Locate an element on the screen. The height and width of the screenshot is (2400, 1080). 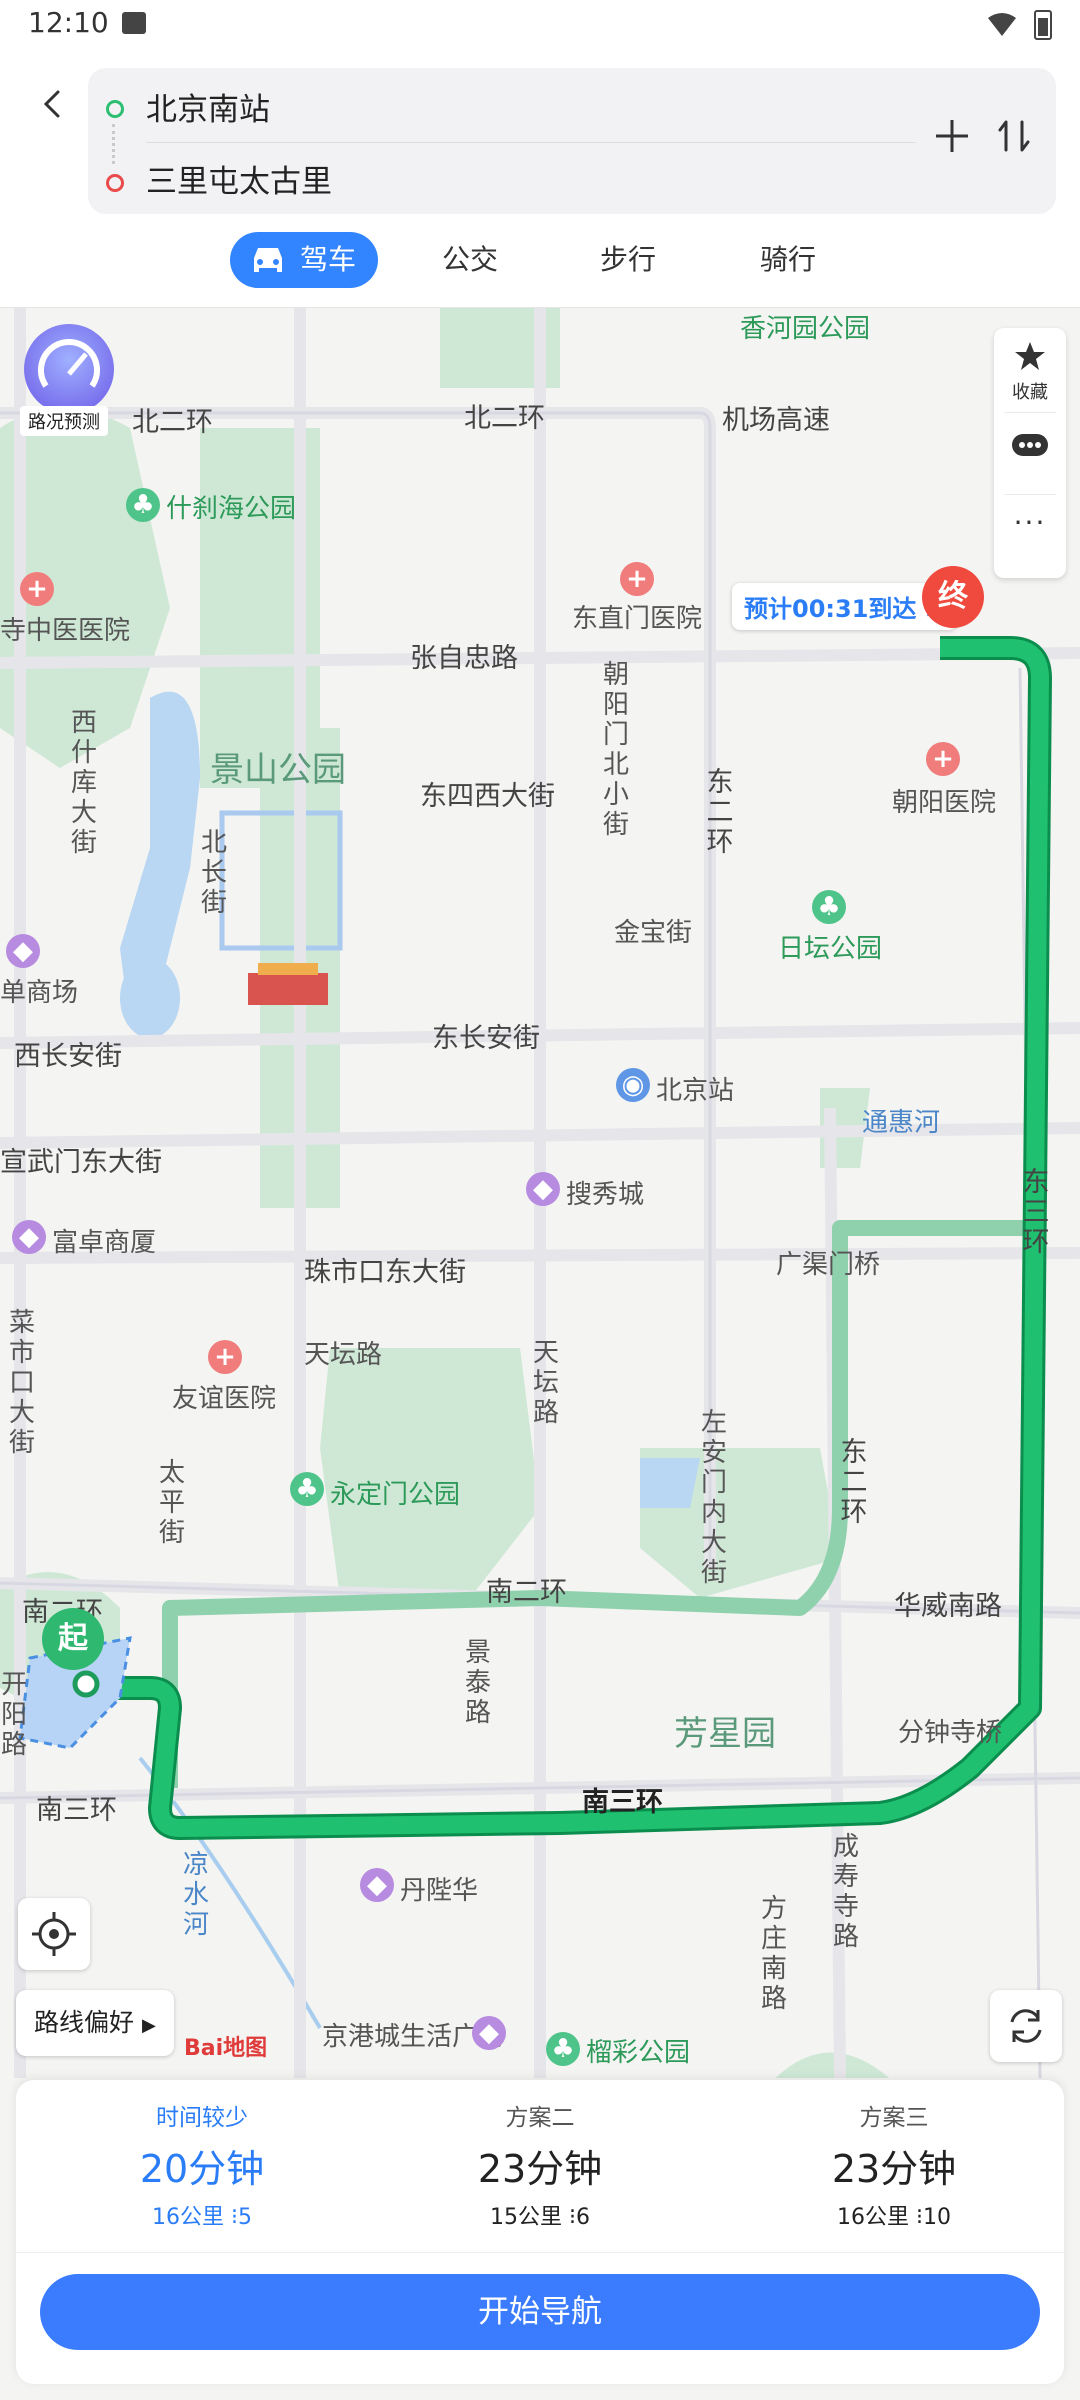
caret-right-icon: ▶ is located at coordinates (148, 2025).